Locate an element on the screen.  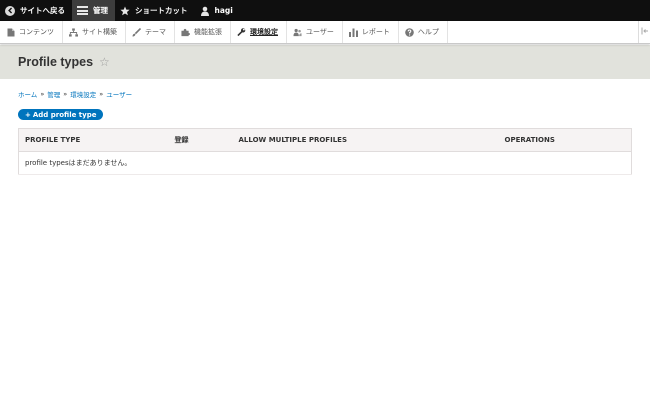
orientation-icon is located at coordinates (645, 32).